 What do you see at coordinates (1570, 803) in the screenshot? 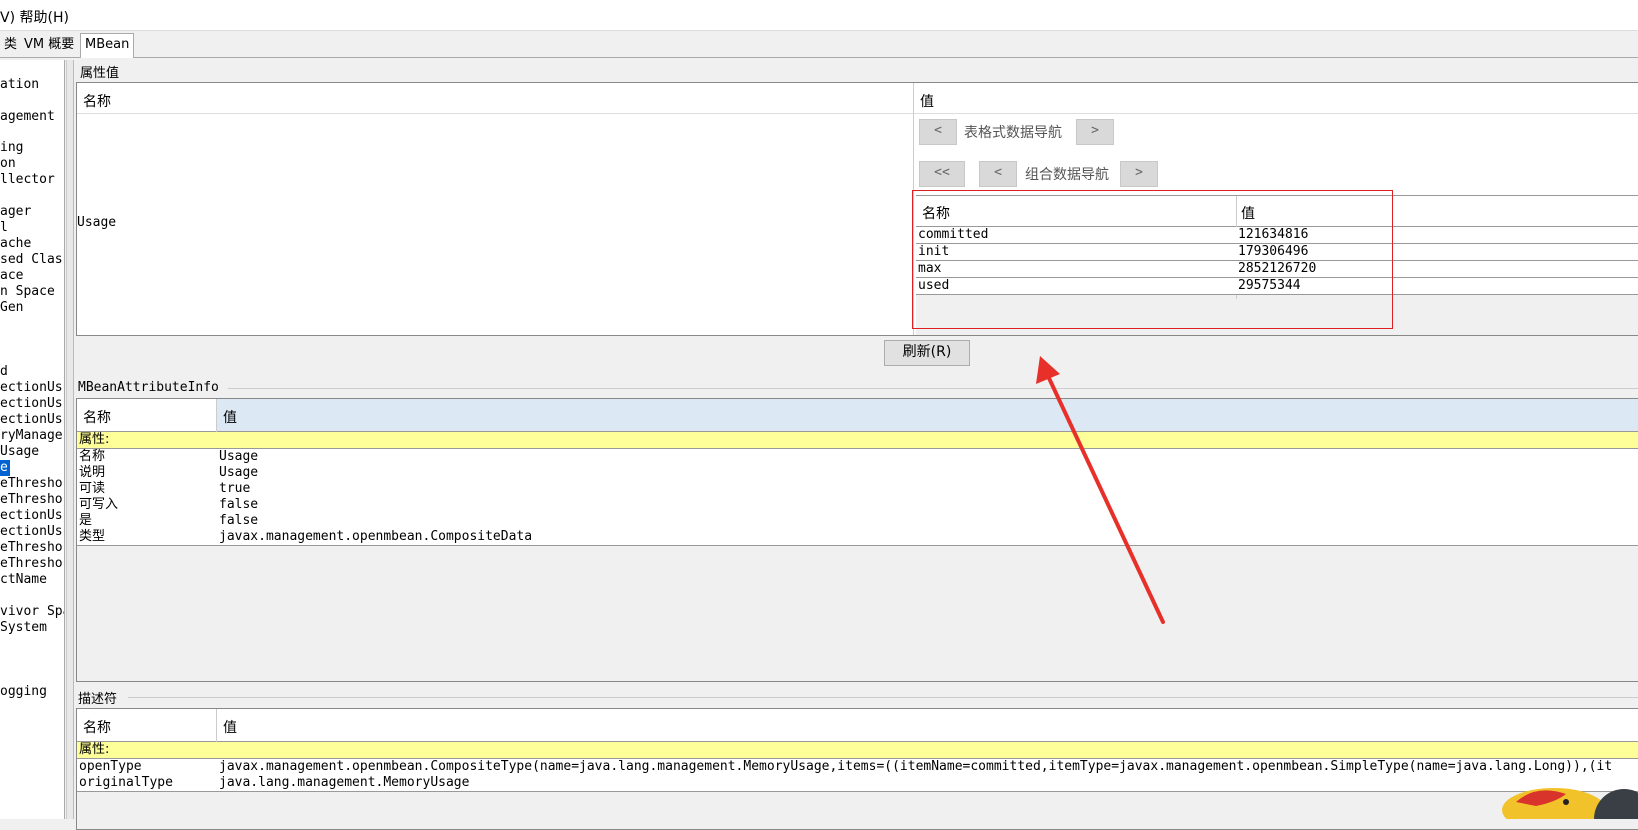
I see `mascot-icon` at bounding box center [1570, 803].